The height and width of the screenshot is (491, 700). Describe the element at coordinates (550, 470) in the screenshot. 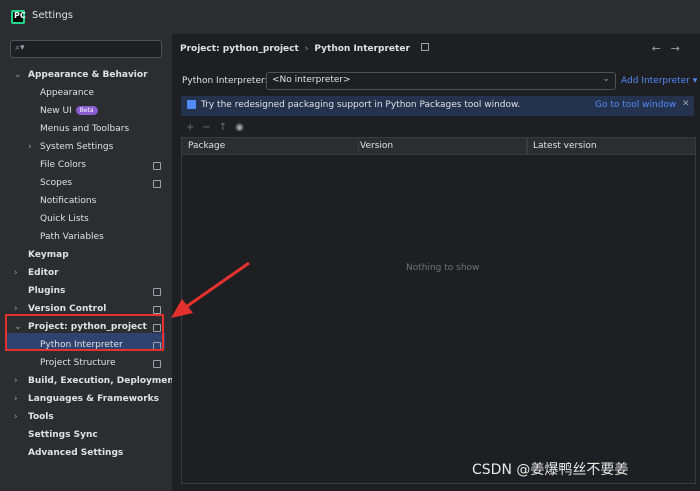

I see `watermark: CSDN @姜爆鸭丝不要姜` at that location.